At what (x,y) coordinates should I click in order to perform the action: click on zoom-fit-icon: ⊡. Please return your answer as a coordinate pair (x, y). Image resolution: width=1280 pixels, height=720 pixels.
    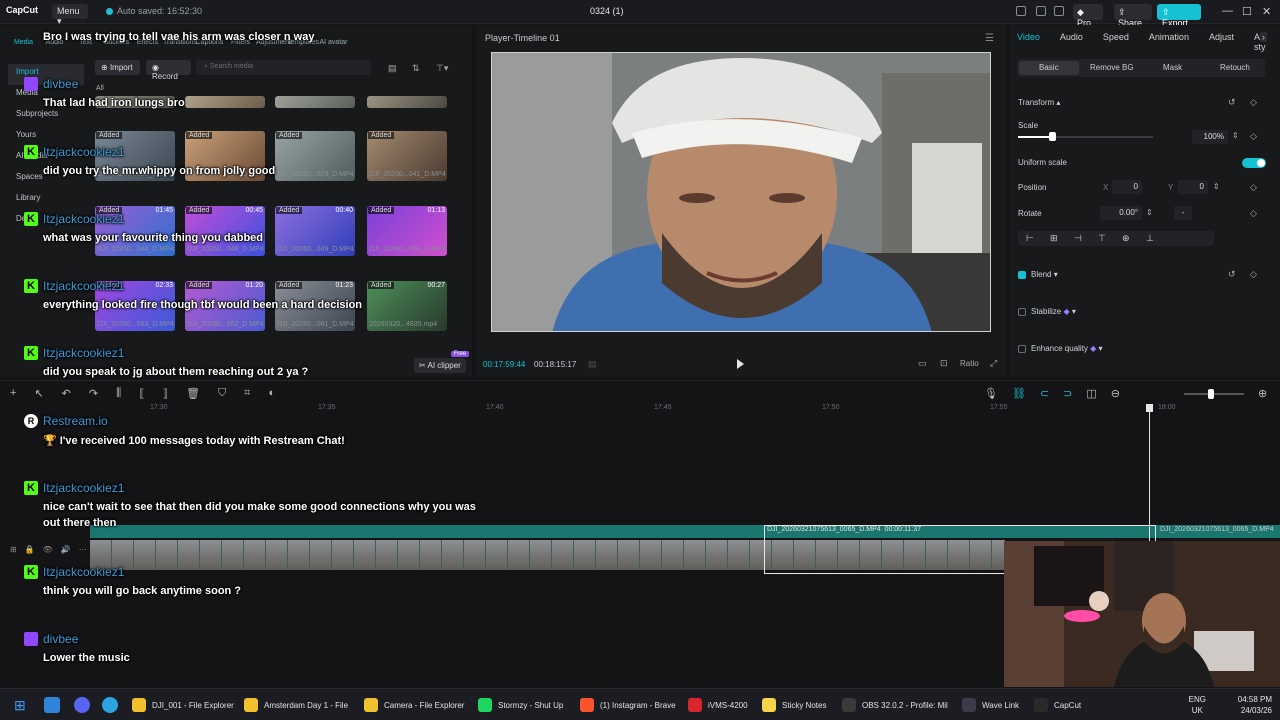
    Looking at the image, I should click on (944, 363).